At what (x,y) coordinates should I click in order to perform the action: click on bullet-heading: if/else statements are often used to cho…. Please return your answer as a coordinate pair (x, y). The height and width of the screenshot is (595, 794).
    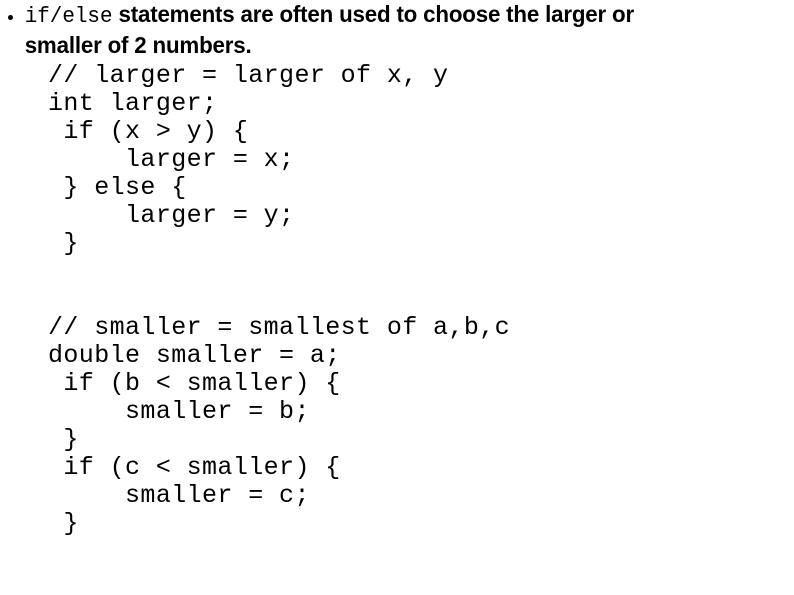
    Looking at the image, I should click on (390, 30).